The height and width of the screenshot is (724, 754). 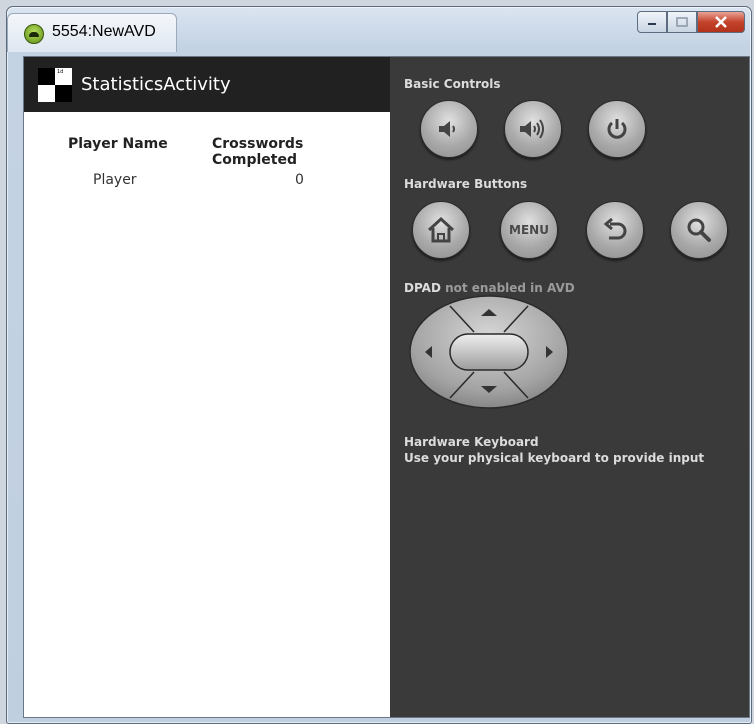 I want to click on dpad-label: DPAD not enabled in AVD, so click(x=489, y=288).